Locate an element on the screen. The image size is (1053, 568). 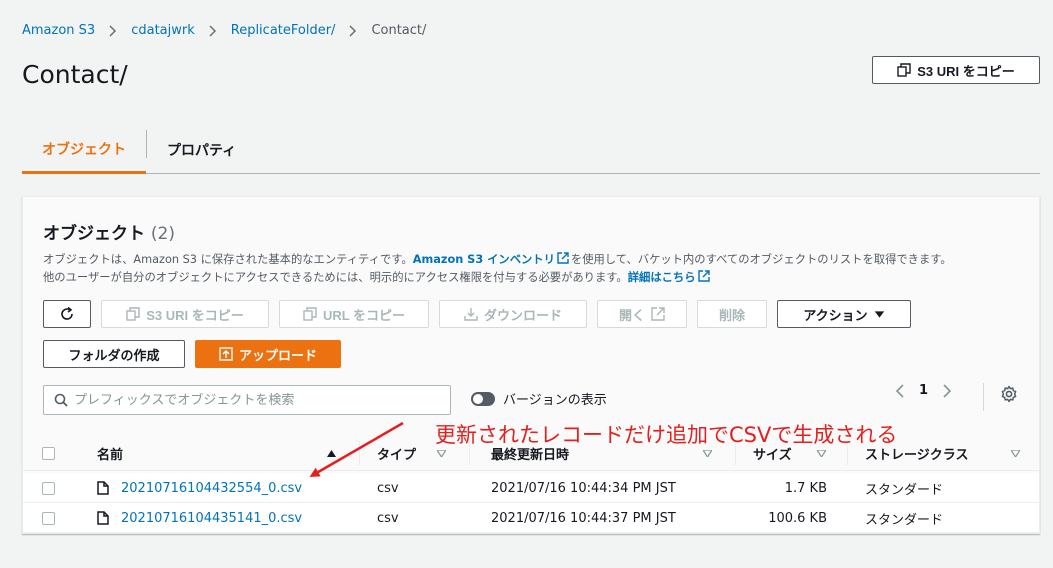
upload-icon is located at coordinates (226, 354).